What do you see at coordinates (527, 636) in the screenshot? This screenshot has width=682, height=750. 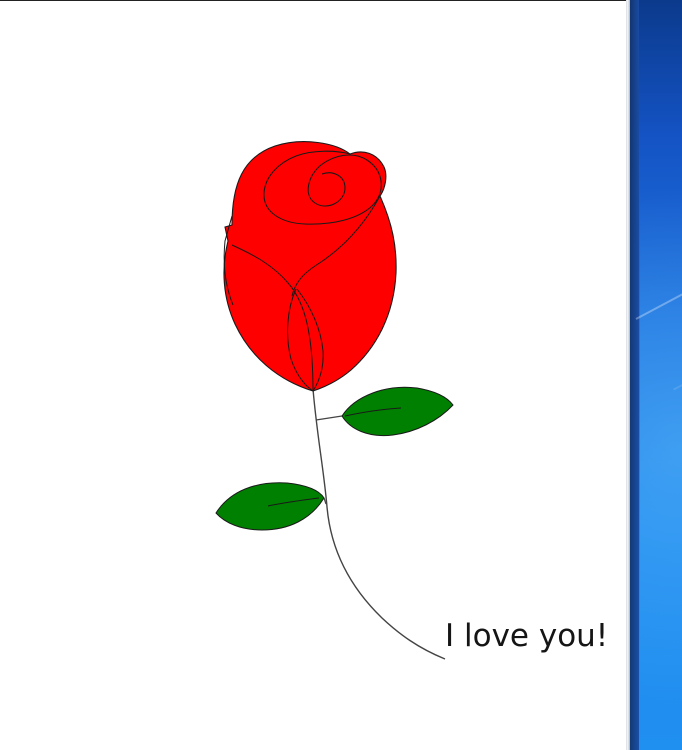 I see `love-message: I love you!` at bounding box center [527, 636].